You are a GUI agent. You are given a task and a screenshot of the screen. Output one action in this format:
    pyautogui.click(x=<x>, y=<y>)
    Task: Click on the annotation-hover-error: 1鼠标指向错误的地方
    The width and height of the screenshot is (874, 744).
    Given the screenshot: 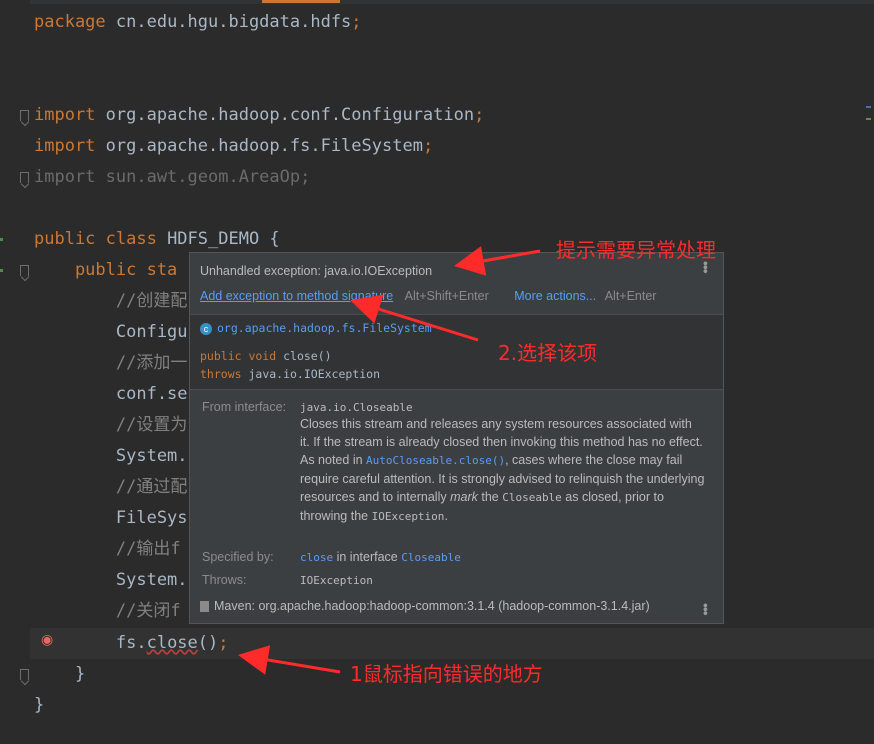 What is the action you would take?
    pyautogui.click(x=446, y=674)
    